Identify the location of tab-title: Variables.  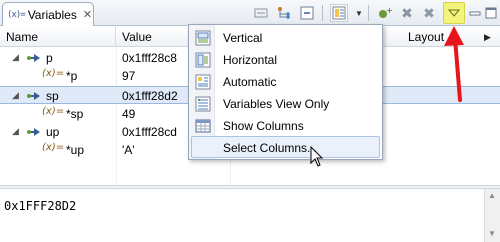
(52, 14).